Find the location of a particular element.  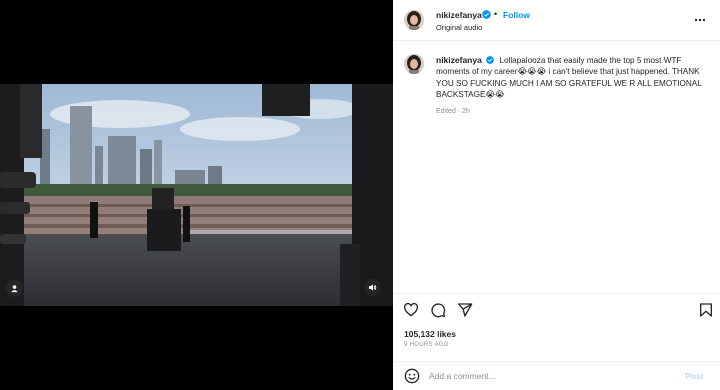

sound-toggle-button is located at coordinates (372, 287).